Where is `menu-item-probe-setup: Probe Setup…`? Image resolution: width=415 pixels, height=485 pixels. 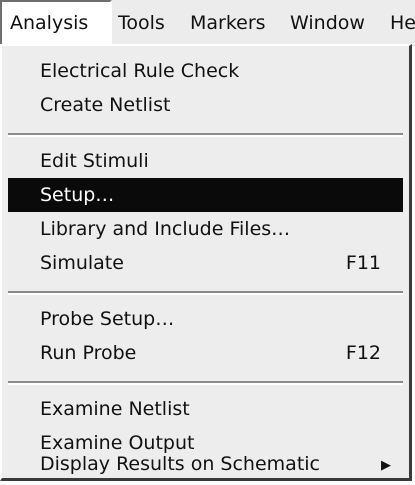
menu-item-probe-setup: Probe Setup… is located at coordinates (205, 319).